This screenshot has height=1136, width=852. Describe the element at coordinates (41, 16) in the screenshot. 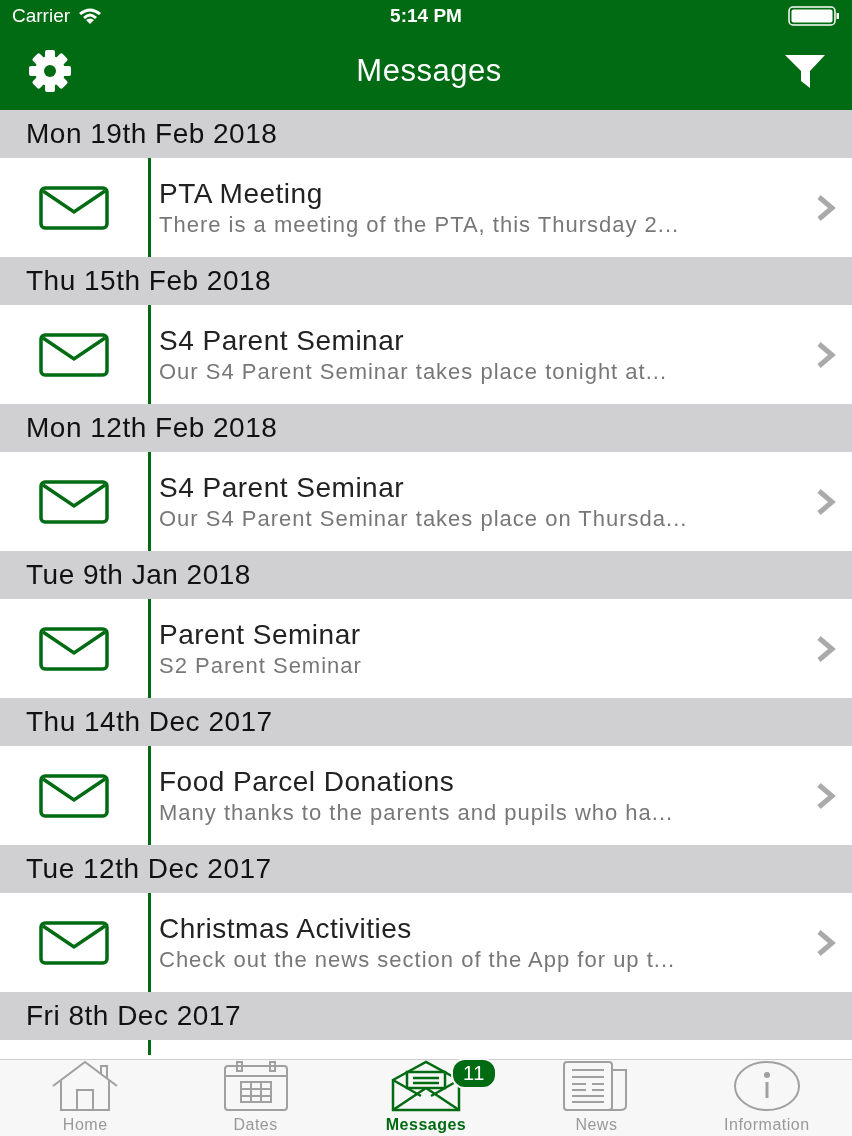

I see `carrier-label: Carrier` at that location.